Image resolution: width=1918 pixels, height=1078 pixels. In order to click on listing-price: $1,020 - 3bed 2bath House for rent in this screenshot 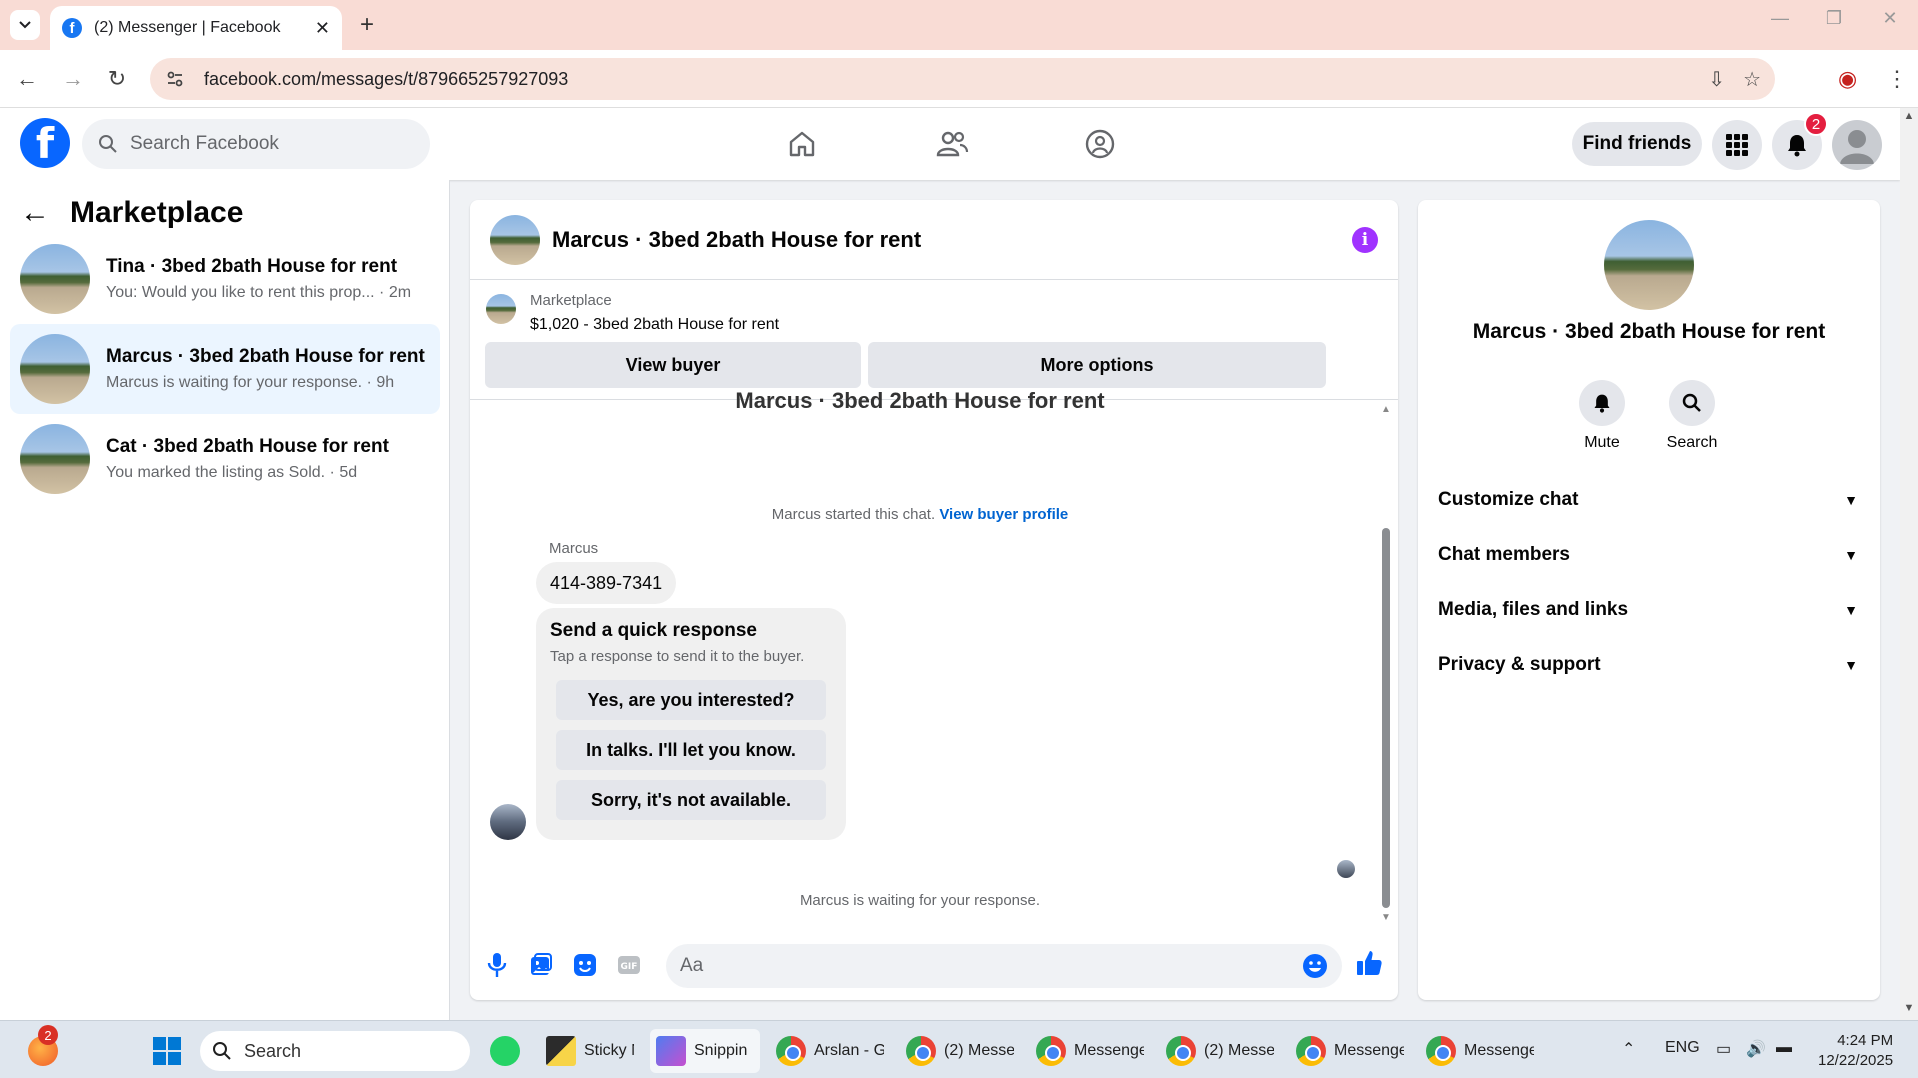, I will do `click(654, 325)`.